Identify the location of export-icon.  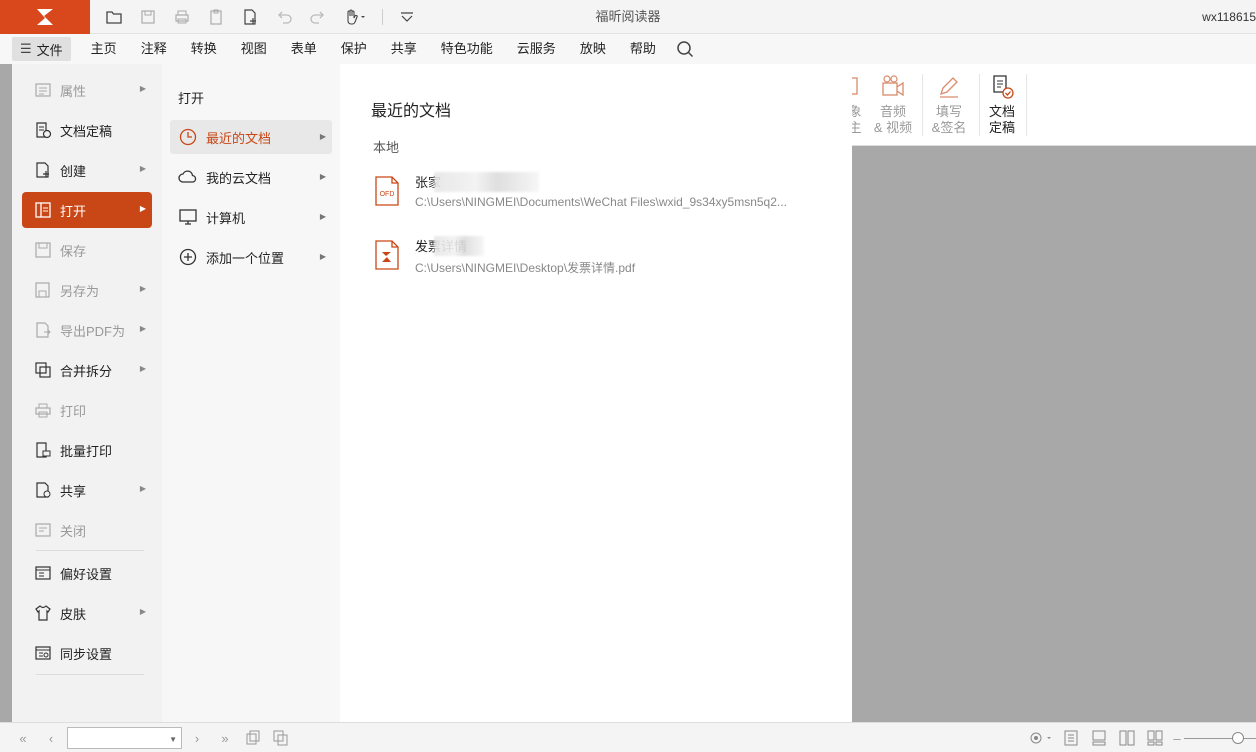
(43, 330).